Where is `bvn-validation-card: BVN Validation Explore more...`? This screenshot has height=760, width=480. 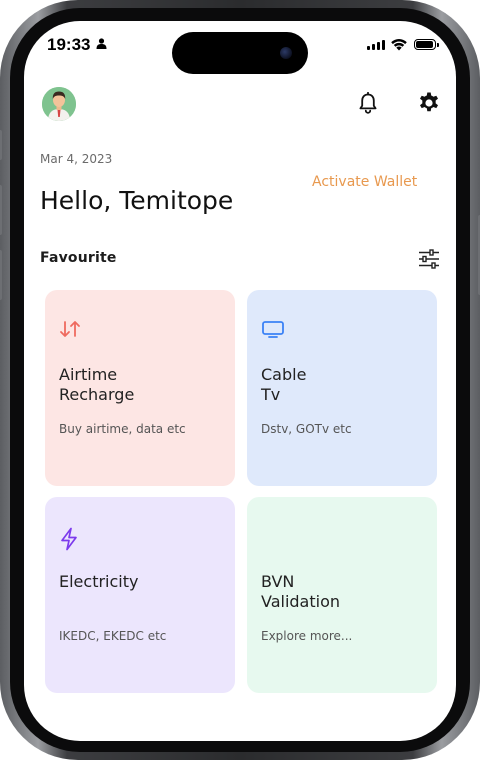
bvn-validation-card: BVN Validation Explore more... is located at coordinates (342, 595).